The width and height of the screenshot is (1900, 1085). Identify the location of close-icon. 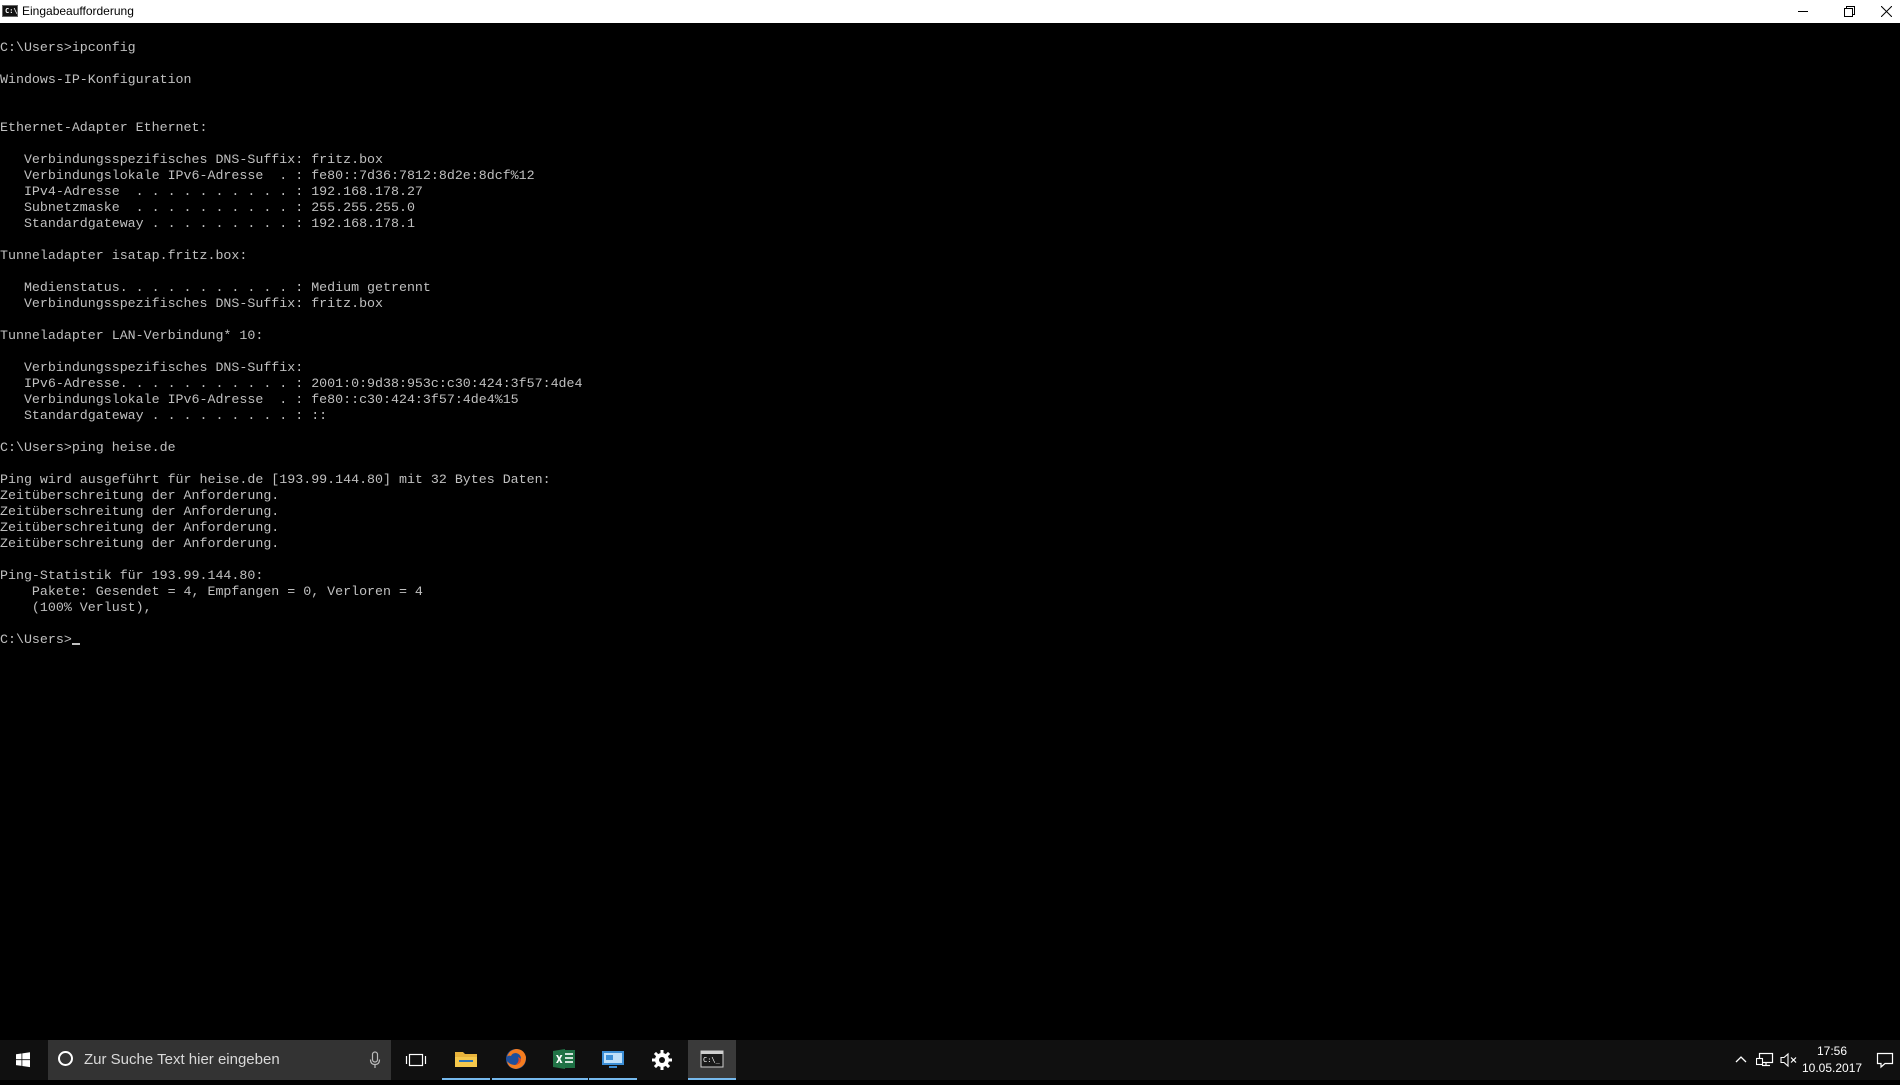
(1886, 11).